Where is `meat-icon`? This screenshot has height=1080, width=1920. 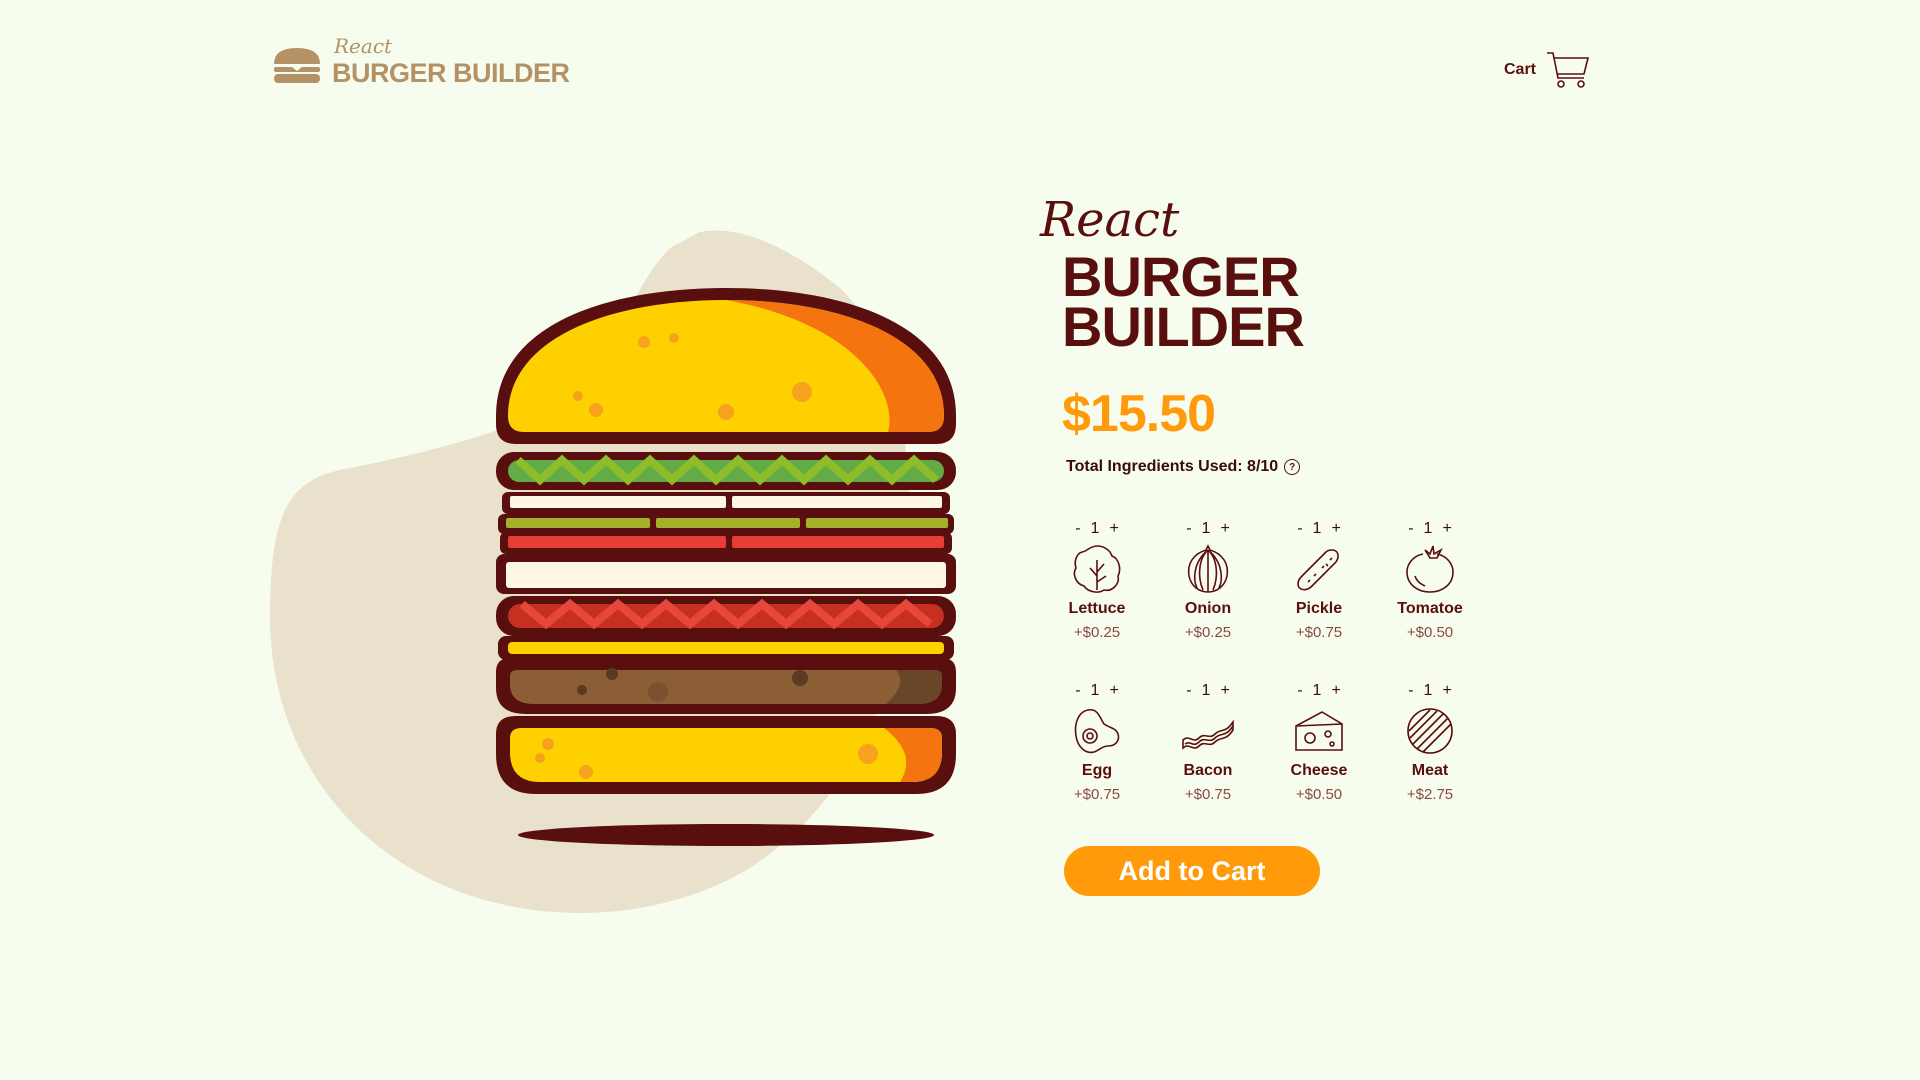 meat-icon is located at coordinates (1430, 731).